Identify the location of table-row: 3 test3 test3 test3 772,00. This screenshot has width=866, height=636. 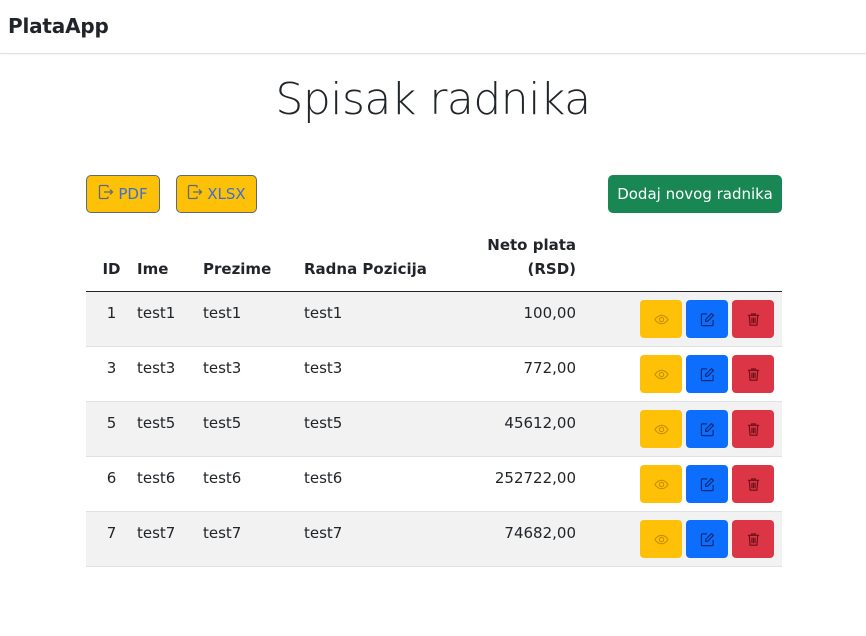
(434, 374).